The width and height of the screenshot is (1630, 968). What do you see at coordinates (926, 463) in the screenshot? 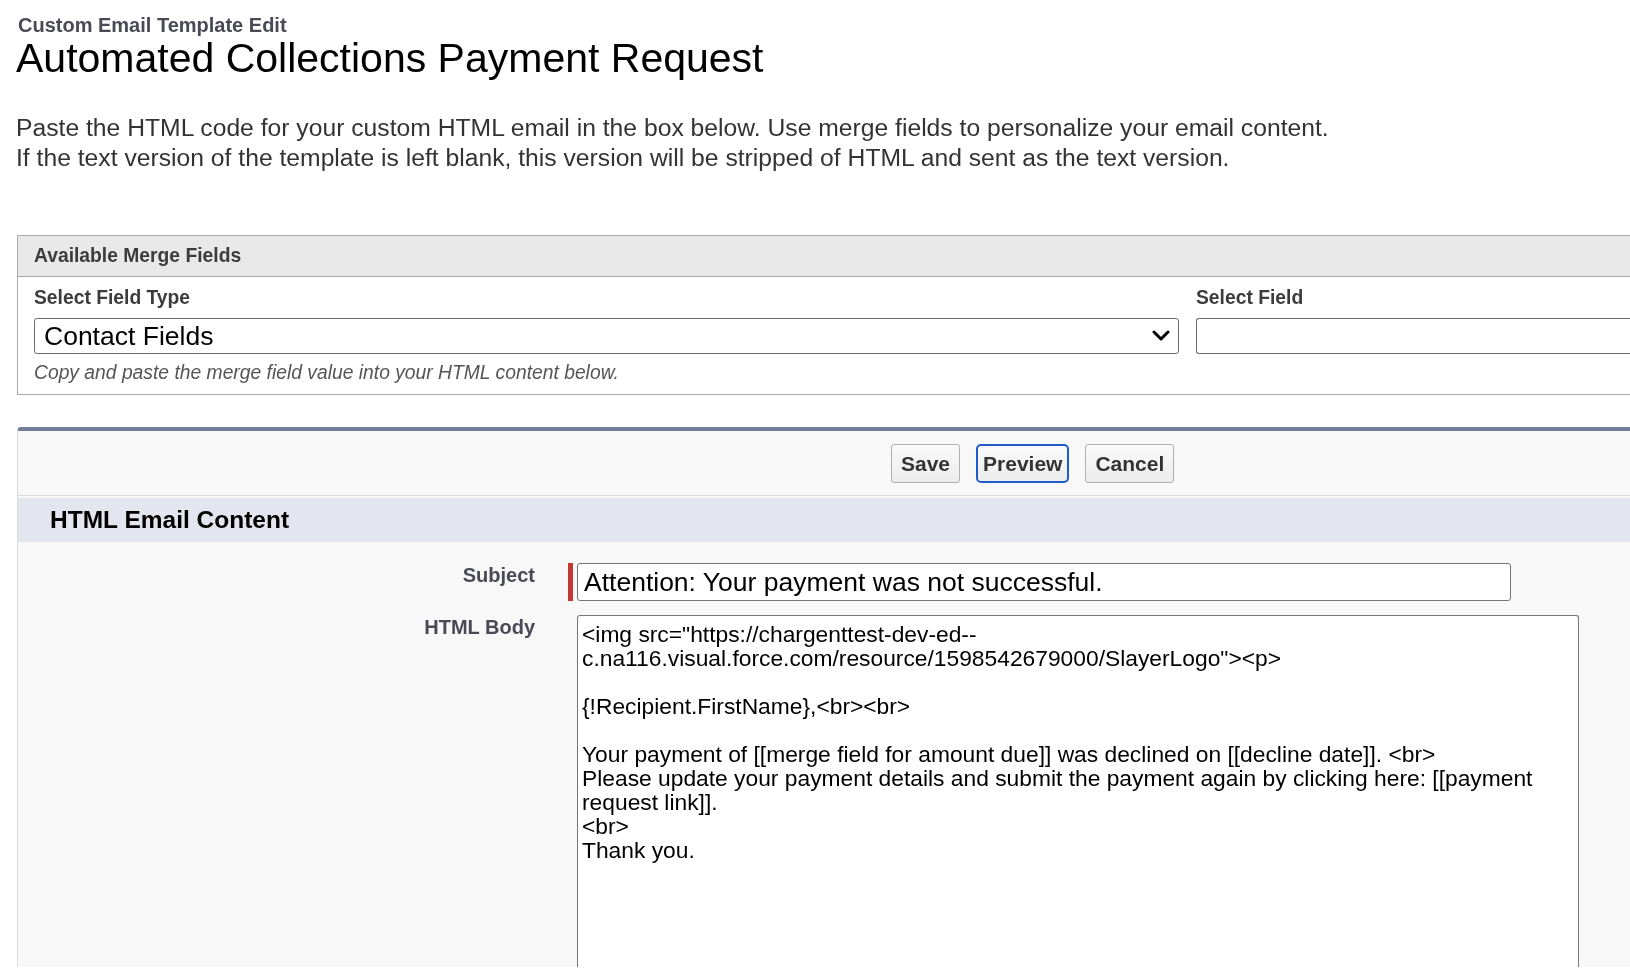
I see `action-button: Save` at bounding box center [926, 463].